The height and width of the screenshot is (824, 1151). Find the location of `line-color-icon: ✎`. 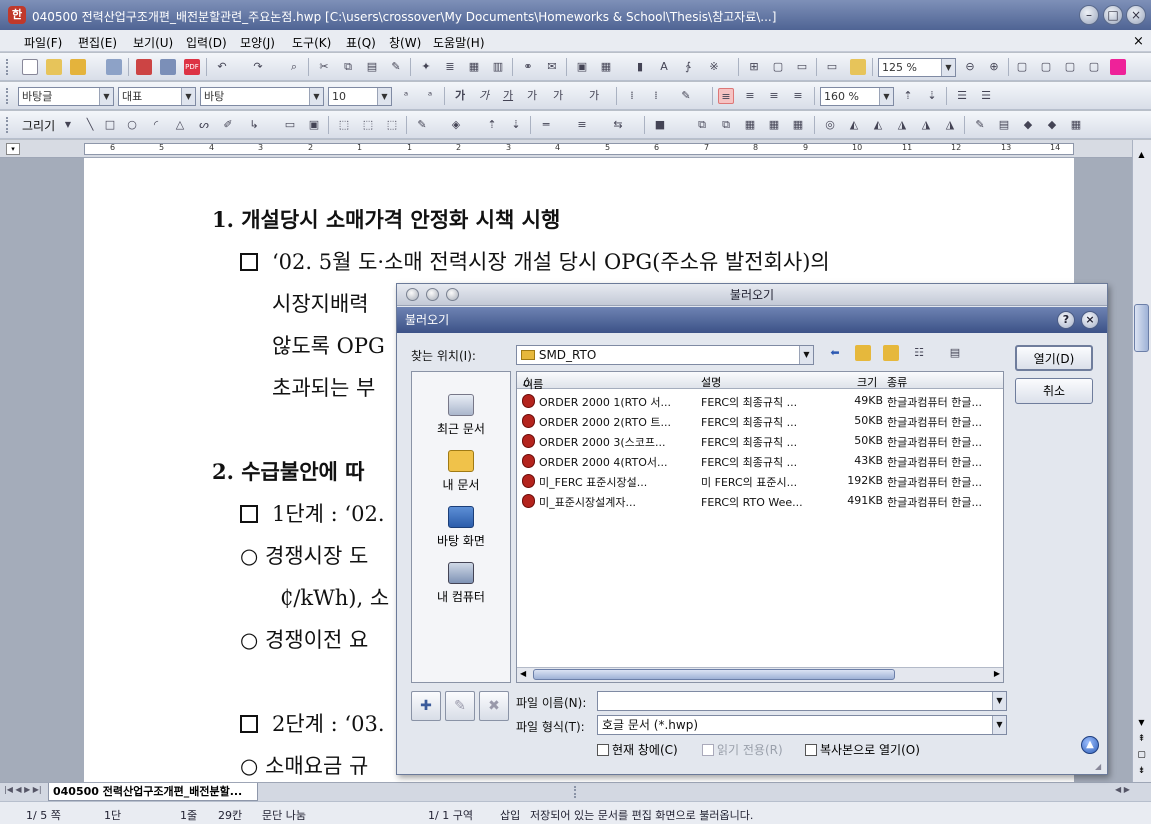

line-color-icon: ✎ is located at coordinates (422, 125).